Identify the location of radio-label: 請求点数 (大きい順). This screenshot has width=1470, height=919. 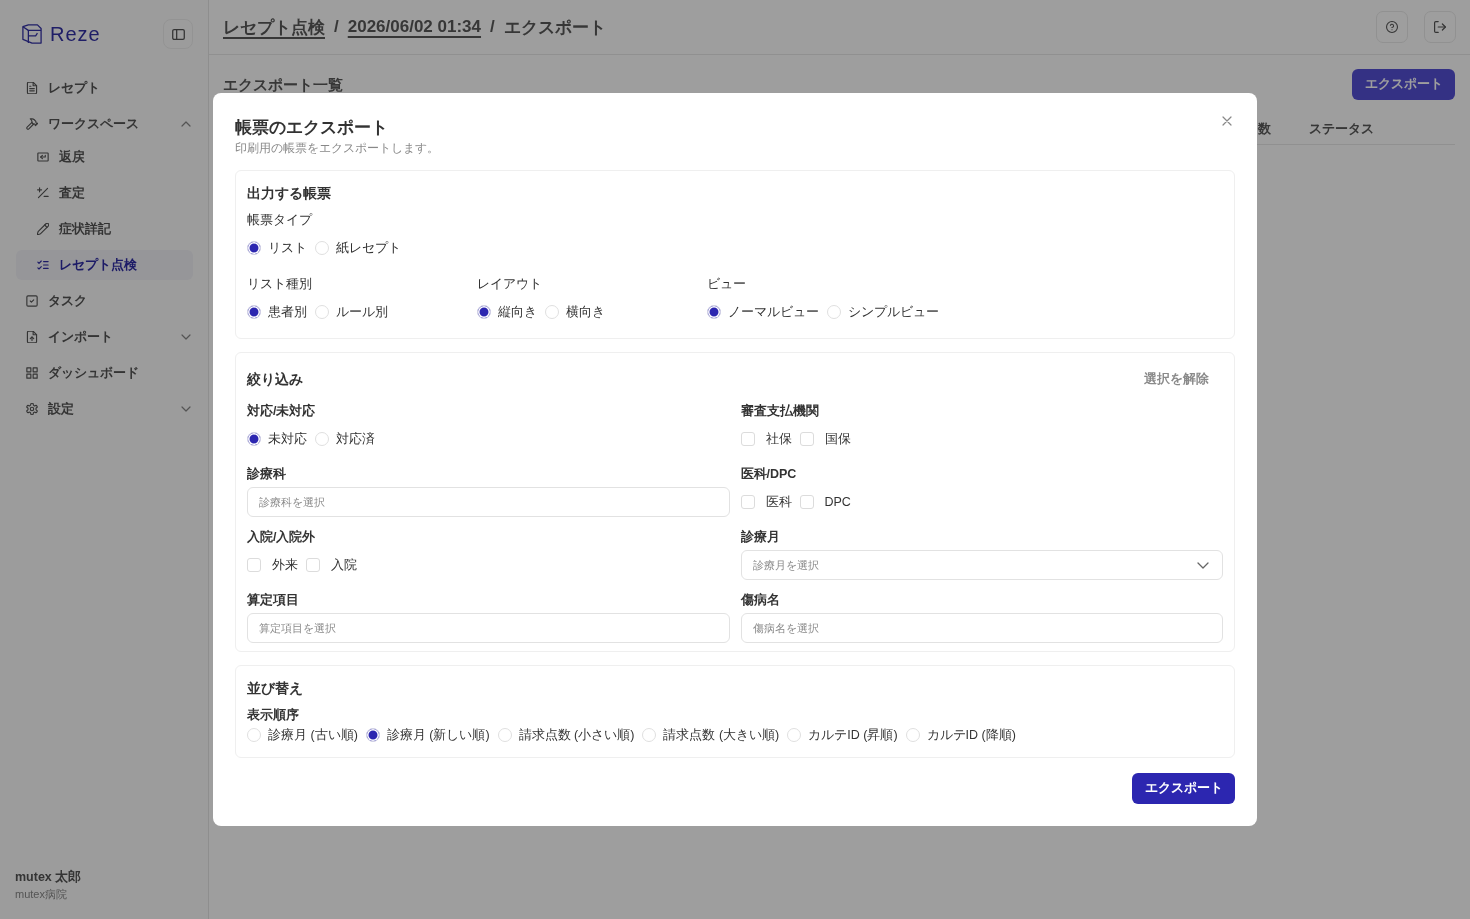
(721, 735).